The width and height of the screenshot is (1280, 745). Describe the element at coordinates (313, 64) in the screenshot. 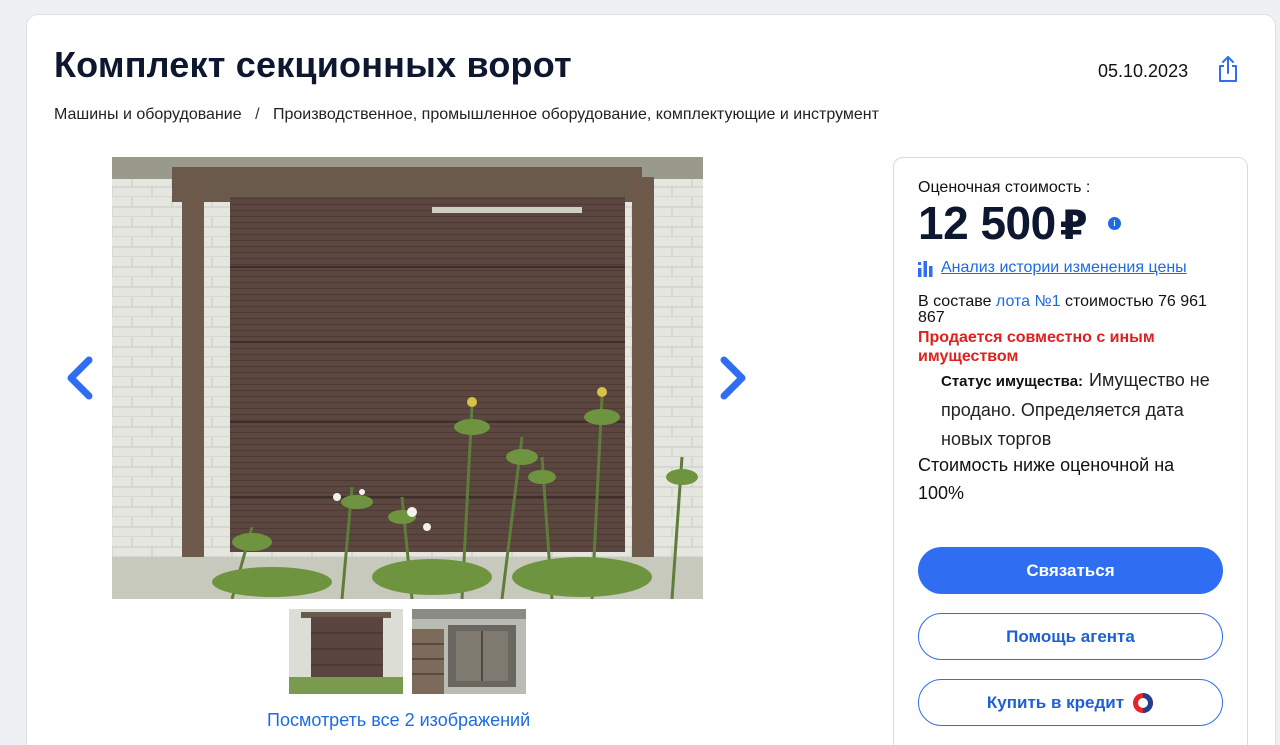

I see `page-title: Комплект секционных ворот` at that location.